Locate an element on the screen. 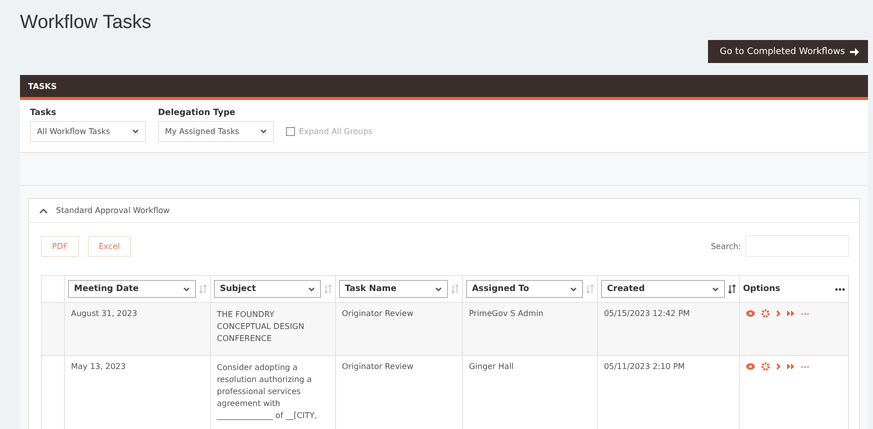 Image resolution: width=873 pixels, height=429 pixels. table-cell-text: Consider adopting a resolution authorizing a professional services agreement with ______________ of __[CITY, is located at coordinates (267, 392).